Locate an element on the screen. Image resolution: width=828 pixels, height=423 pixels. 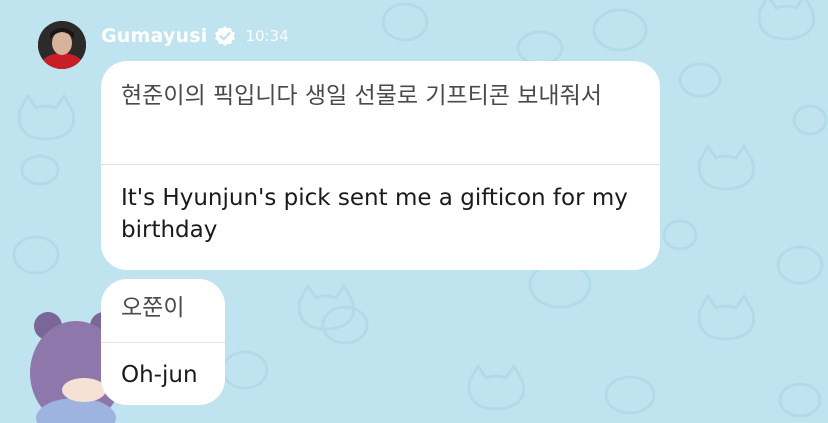
message-bubble: 오쭌이 Oh-jun is located at coordinates (163, 342).